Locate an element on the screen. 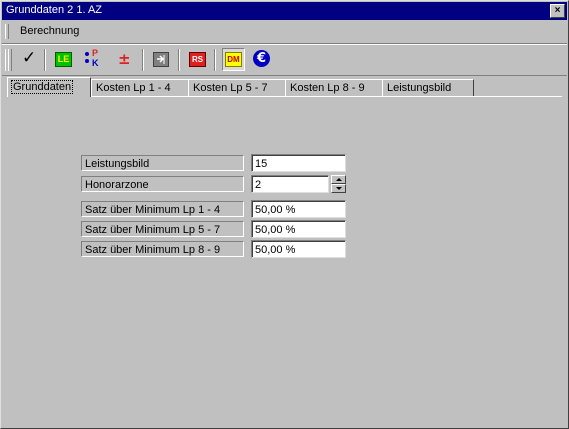 Image resolution: width=569 pixels, height=429 pixels. satz-lp-8-9-field: 50,00 % is located at coordinates (298, 249).